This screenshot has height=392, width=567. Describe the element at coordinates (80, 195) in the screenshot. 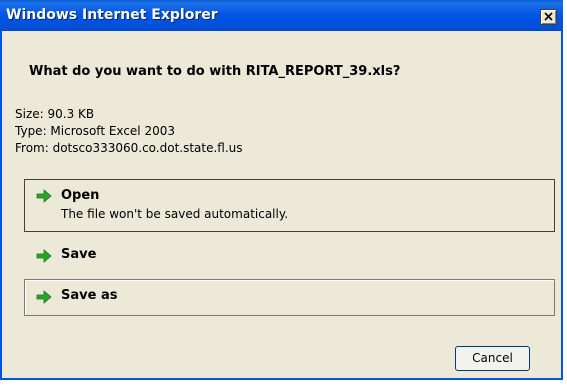

I see `open-option-label: Open` at that location.